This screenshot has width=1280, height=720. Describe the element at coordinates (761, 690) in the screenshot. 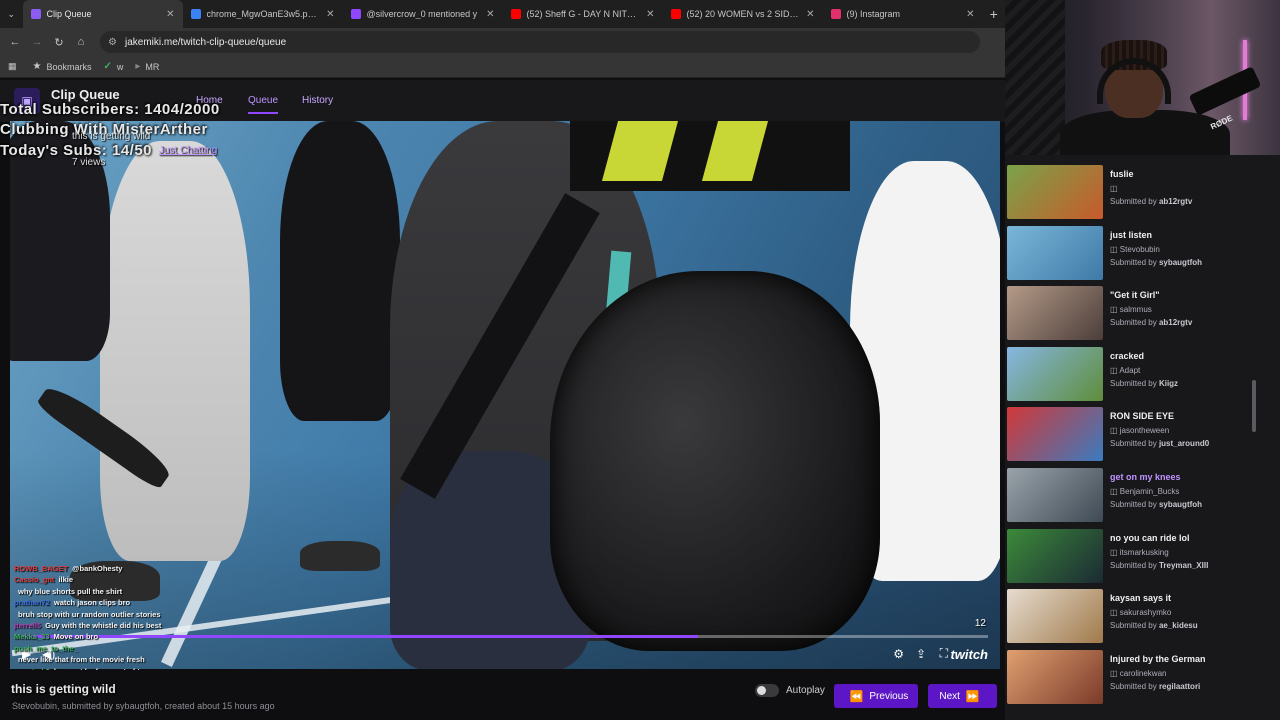

I see `toggle-knob` at that location.